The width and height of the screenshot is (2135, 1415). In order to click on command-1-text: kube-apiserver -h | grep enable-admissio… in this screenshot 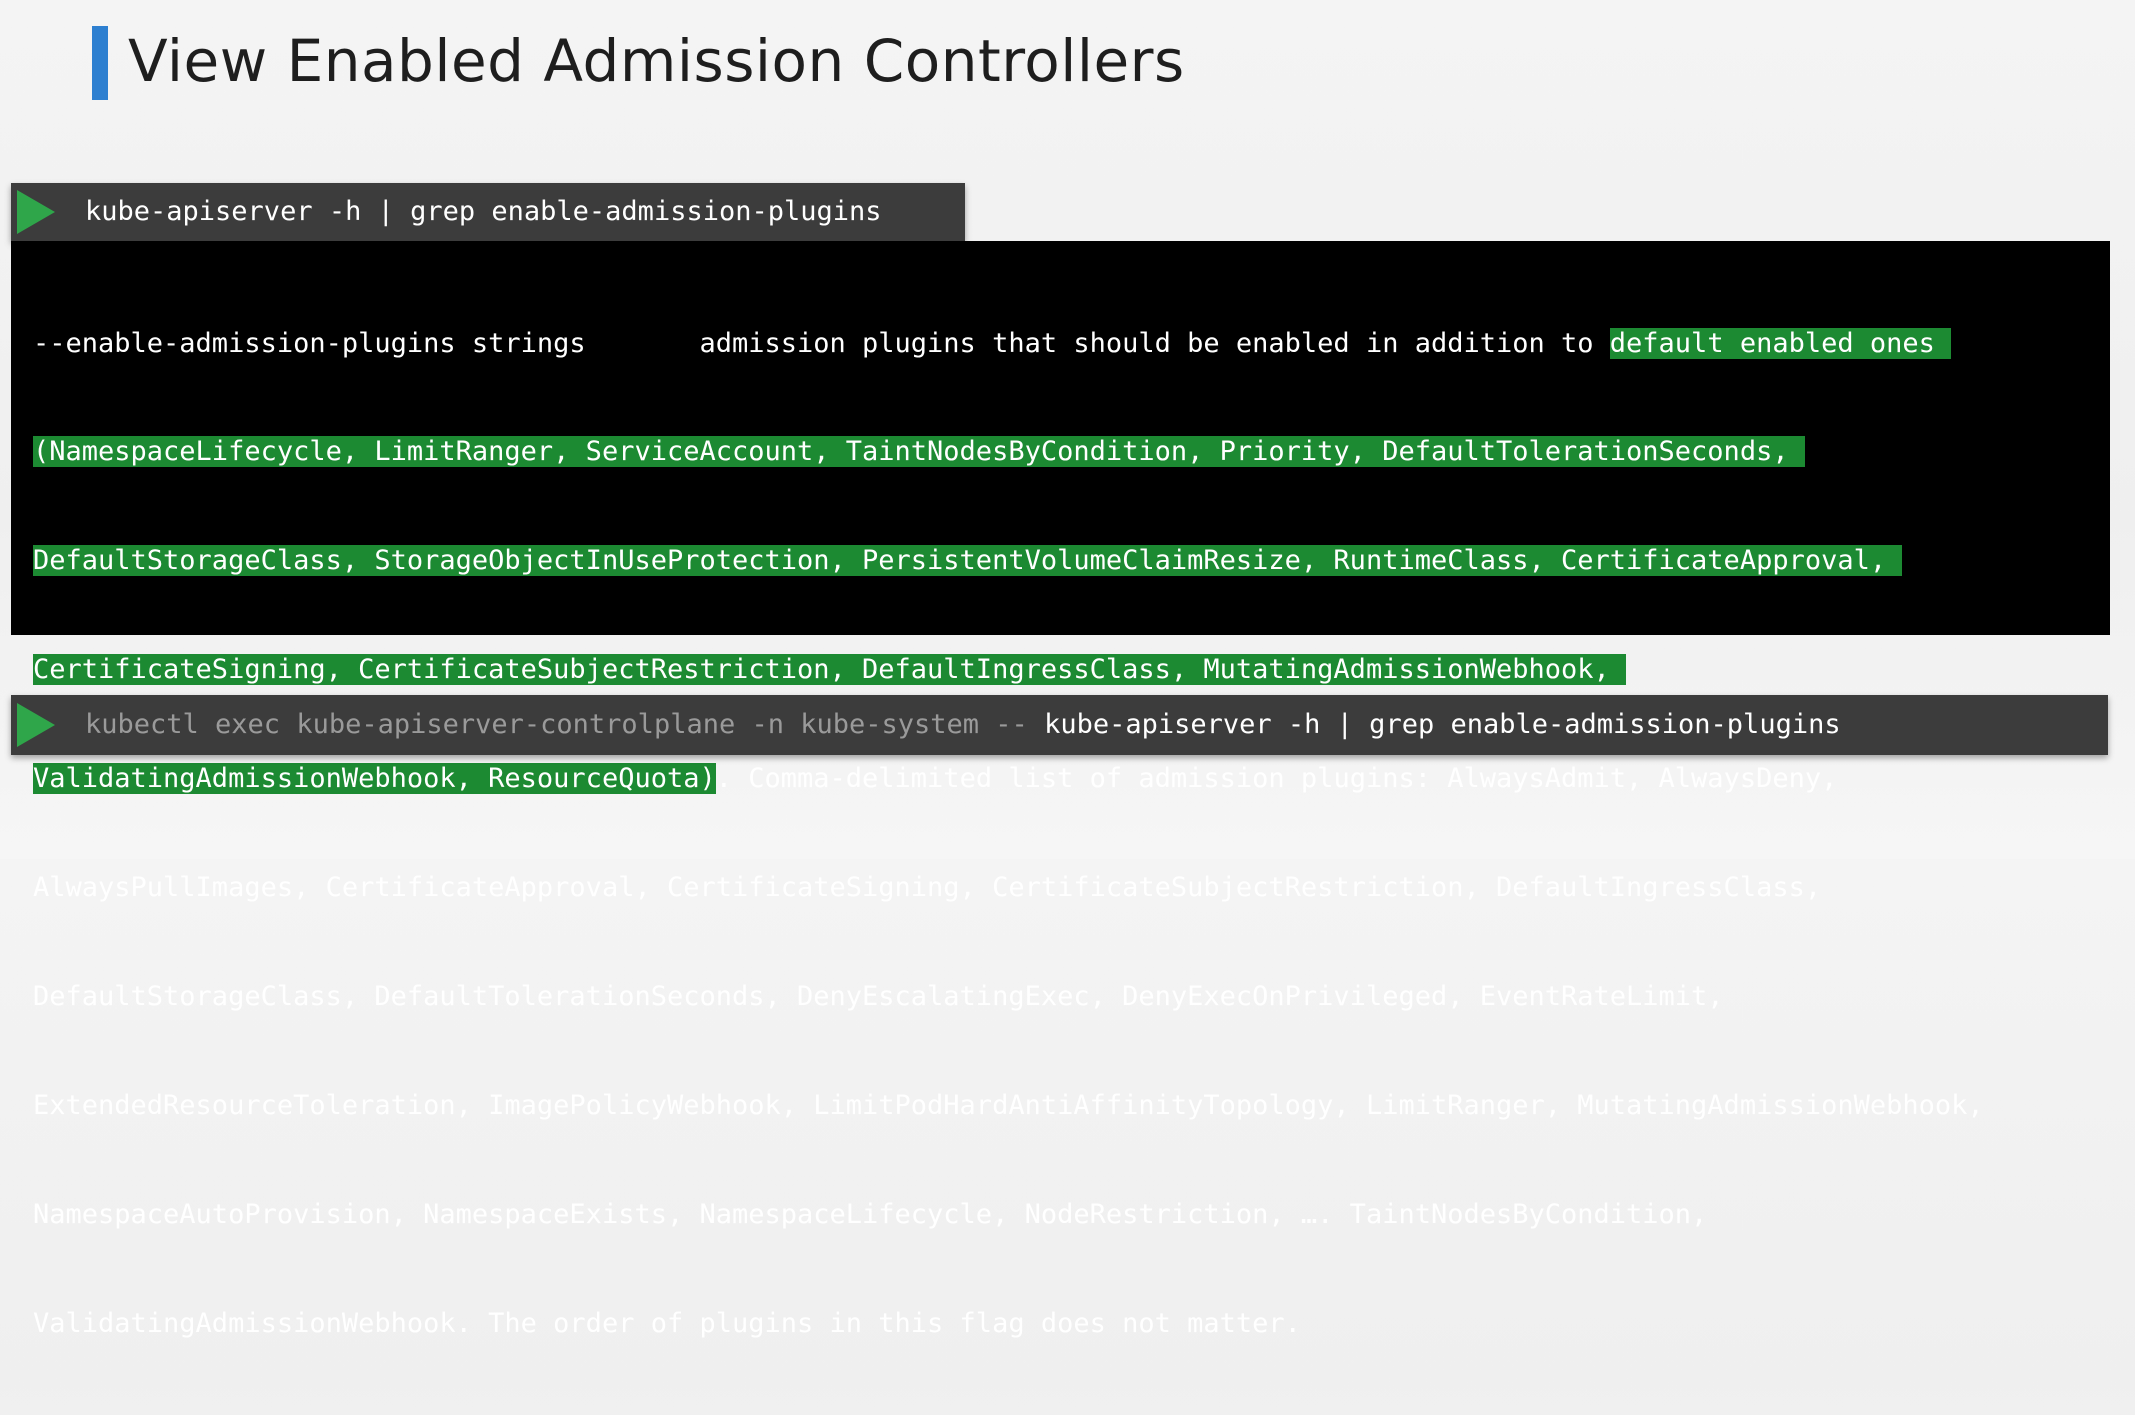, I will do `click(483, 211)`.